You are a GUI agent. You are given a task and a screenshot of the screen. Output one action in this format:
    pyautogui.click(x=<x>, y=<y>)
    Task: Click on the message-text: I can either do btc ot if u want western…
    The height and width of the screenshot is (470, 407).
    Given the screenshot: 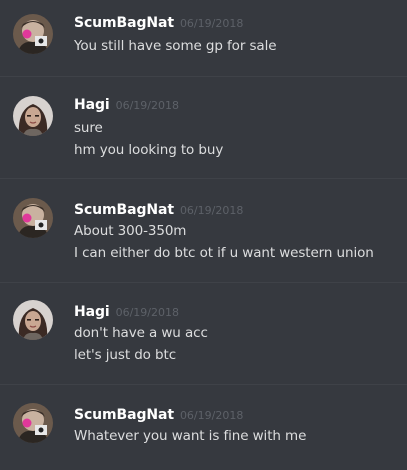 What is the action you would take?
    pyautogui.click(x=224, y=253)
    